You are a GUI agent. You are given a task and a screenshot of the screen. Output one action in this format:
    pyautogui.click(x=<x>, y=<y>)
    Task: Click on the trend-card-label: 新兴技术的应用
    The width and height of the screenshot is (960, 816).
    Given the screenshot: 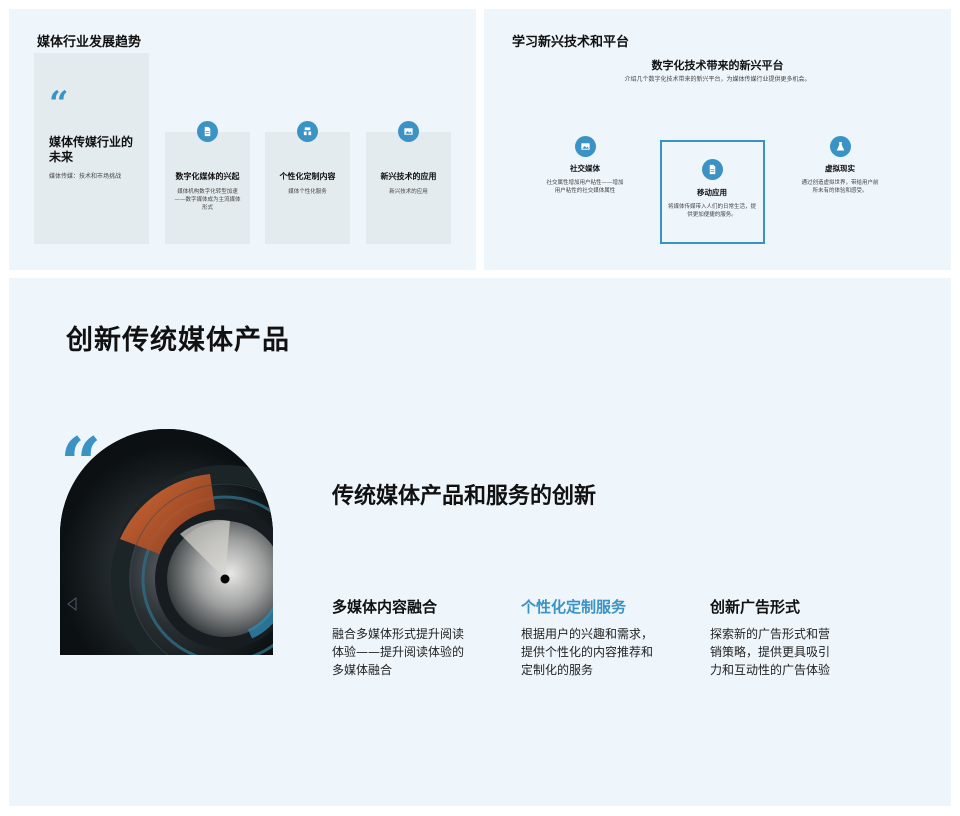 What is the action you would take?
    pyautogui.click(x=408, y=176)
    